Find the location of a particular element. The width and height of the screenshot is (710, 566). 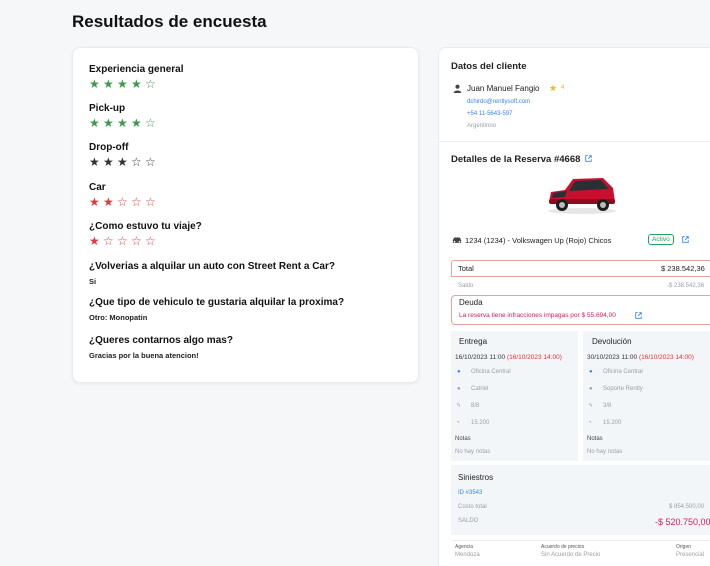

client-email: dchirdo@rentlysoft.com is located at coordinates (498, 102).